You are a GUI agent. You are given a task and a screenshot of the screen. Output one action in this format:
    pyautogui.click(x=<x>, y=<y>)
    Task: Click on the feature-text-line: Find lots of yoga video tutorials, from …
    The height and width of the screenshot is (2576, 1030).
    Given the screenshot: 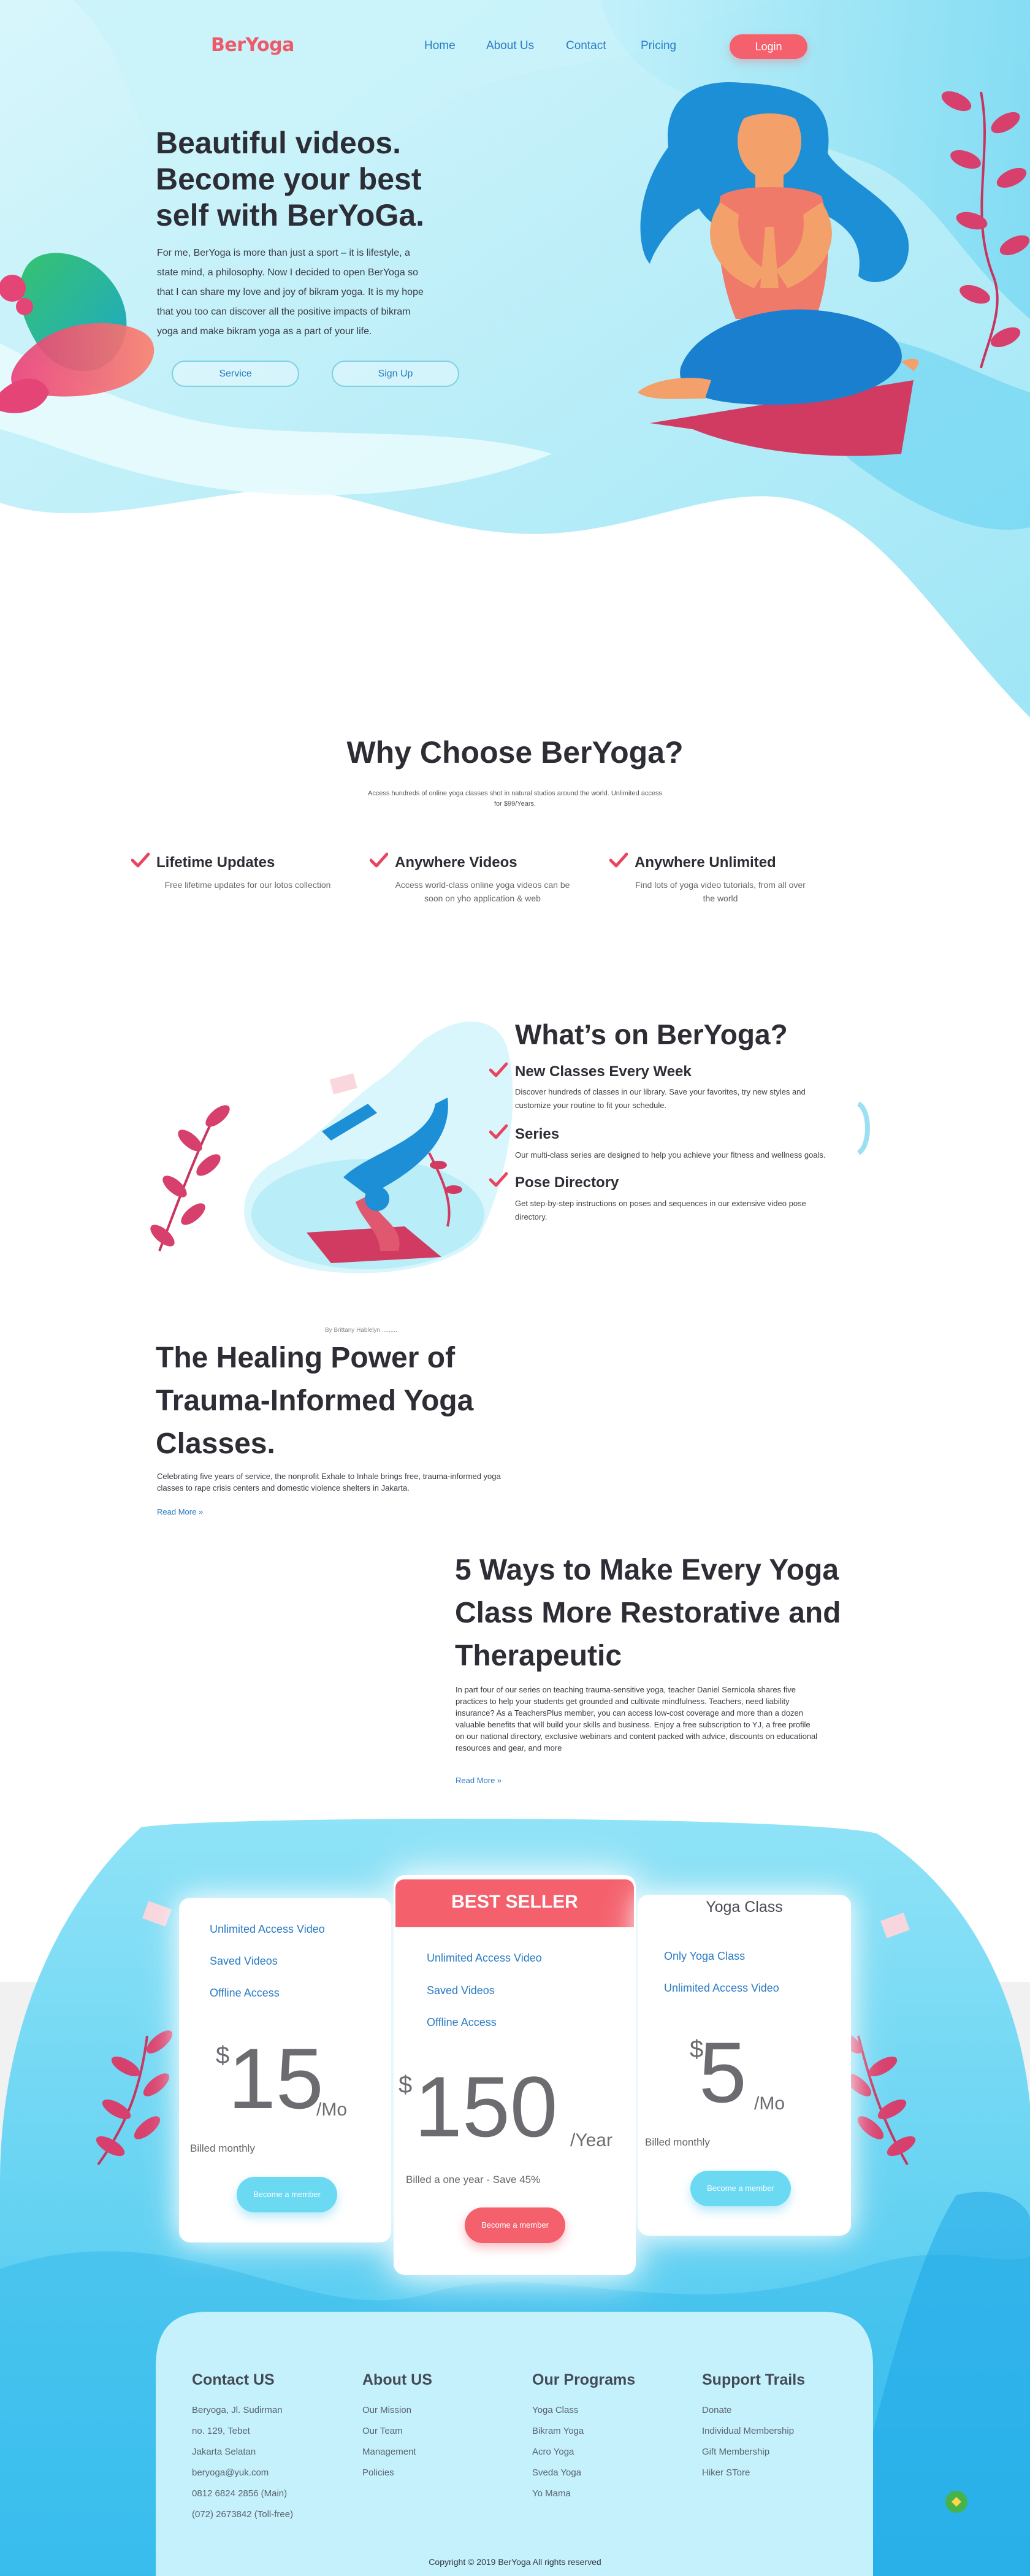 What is the action you would take?
    pyautogui.click(x=720, y=885)
    